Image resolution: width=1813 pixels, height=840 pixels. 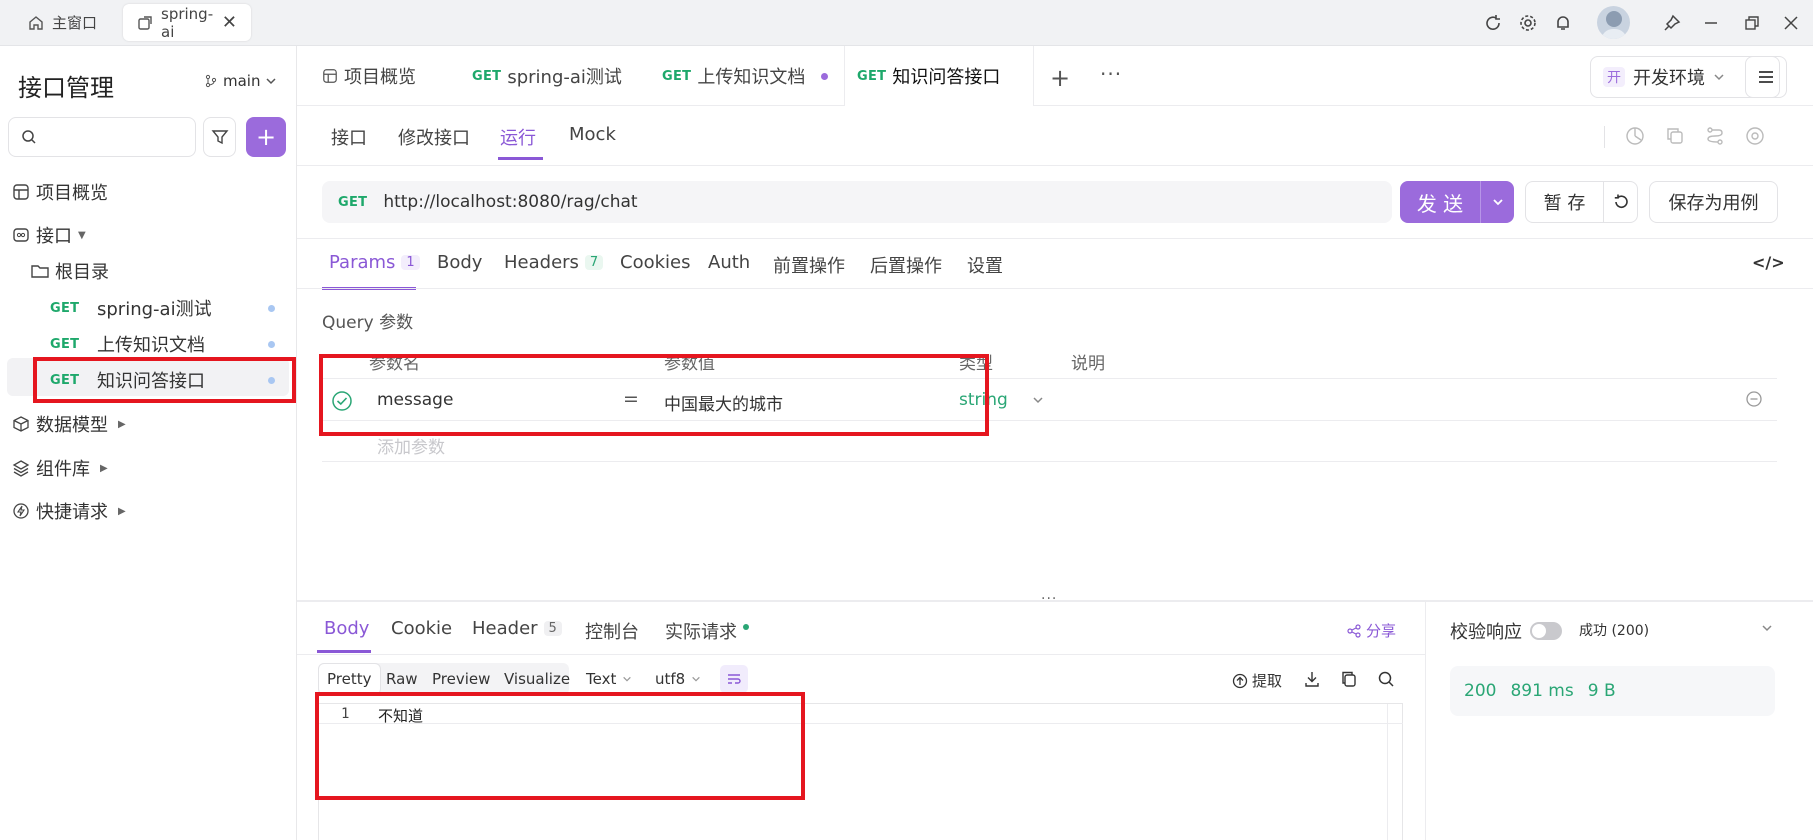 I want to click on add-tab-button: +, so click(x=1060, y=78).